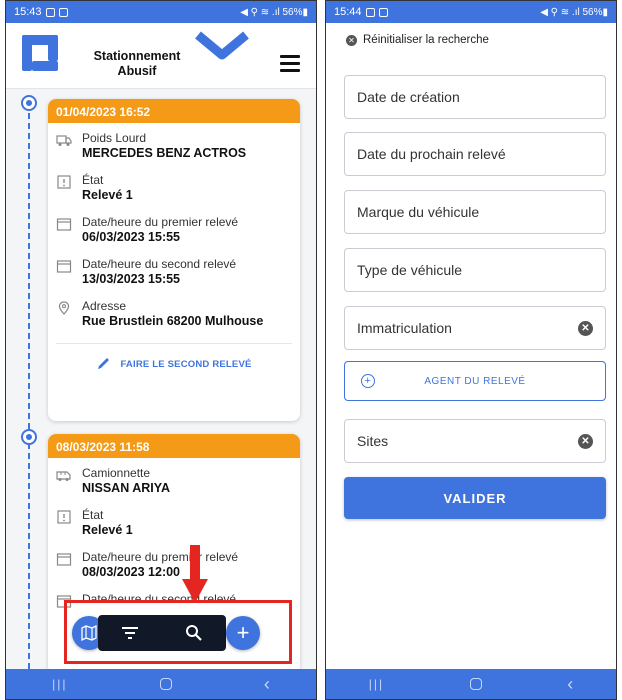 The image size is (622, 700). Describe the element at coordinates (475, 441) in the screenshot. I see `sites-field: Sites ✕` at that location.